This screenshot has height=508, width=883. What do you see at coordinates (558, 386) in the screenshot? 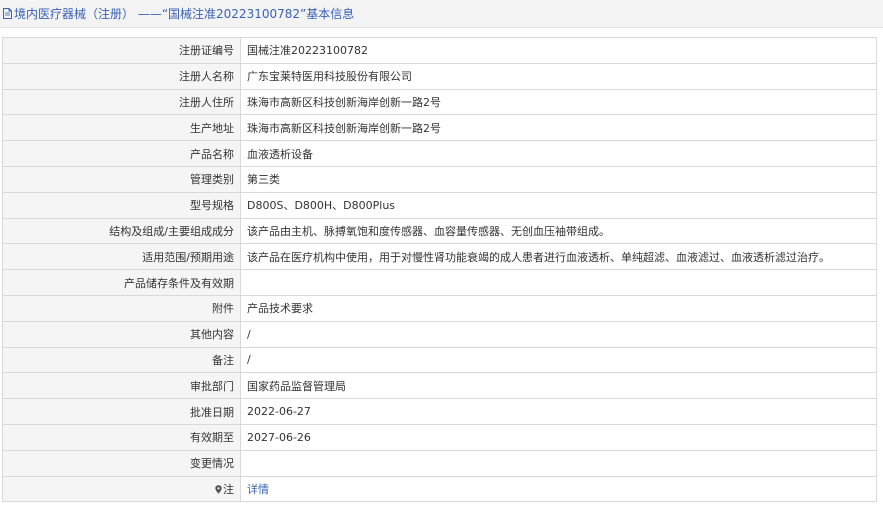
I see `row-value: 国家药品监督管理局` at bounding box center [558, 386].